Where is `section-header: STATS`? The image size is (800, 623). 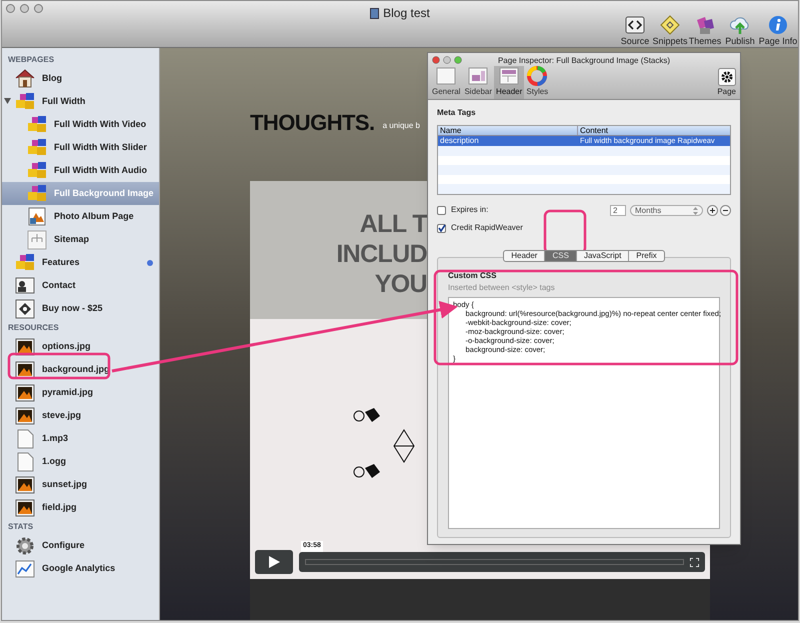
section-header: STATS is located at coordinates (20, 527).